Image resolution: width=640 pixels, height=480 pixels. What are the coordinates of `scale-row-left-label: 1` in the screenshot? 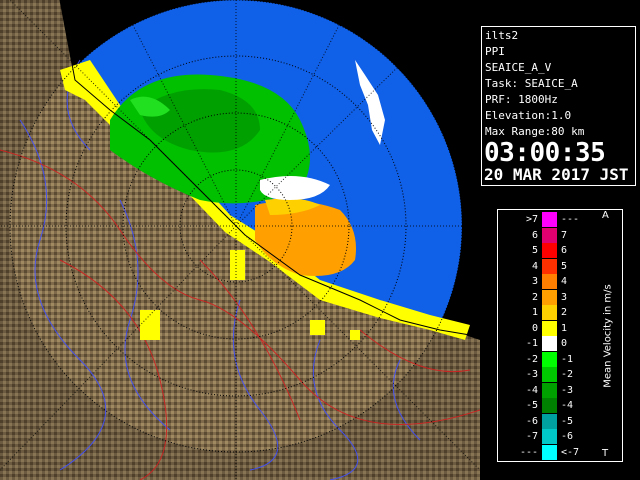 It's located at (534, 312).